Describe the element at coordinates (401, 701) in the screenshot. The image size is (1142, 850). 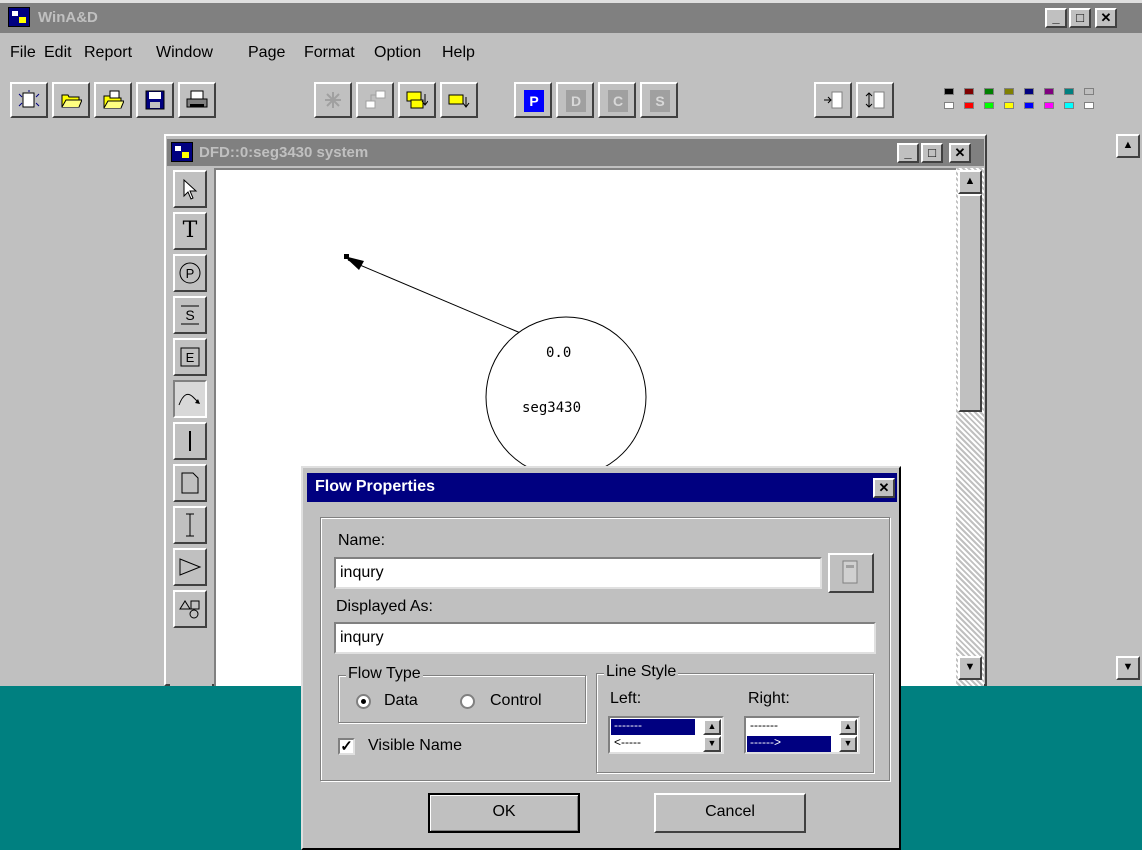
I see `data-radio-label: Data` at that location.